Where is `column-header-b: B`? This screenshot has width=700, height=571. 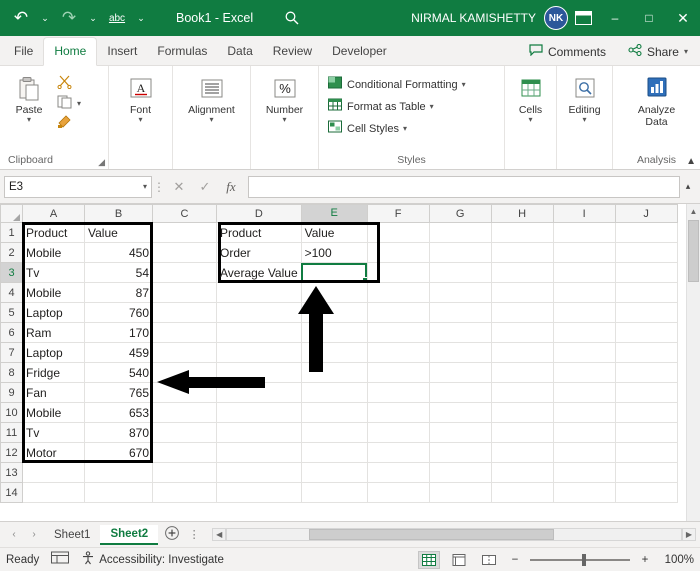 column-header-b: B is located at coordinates (118, 213).